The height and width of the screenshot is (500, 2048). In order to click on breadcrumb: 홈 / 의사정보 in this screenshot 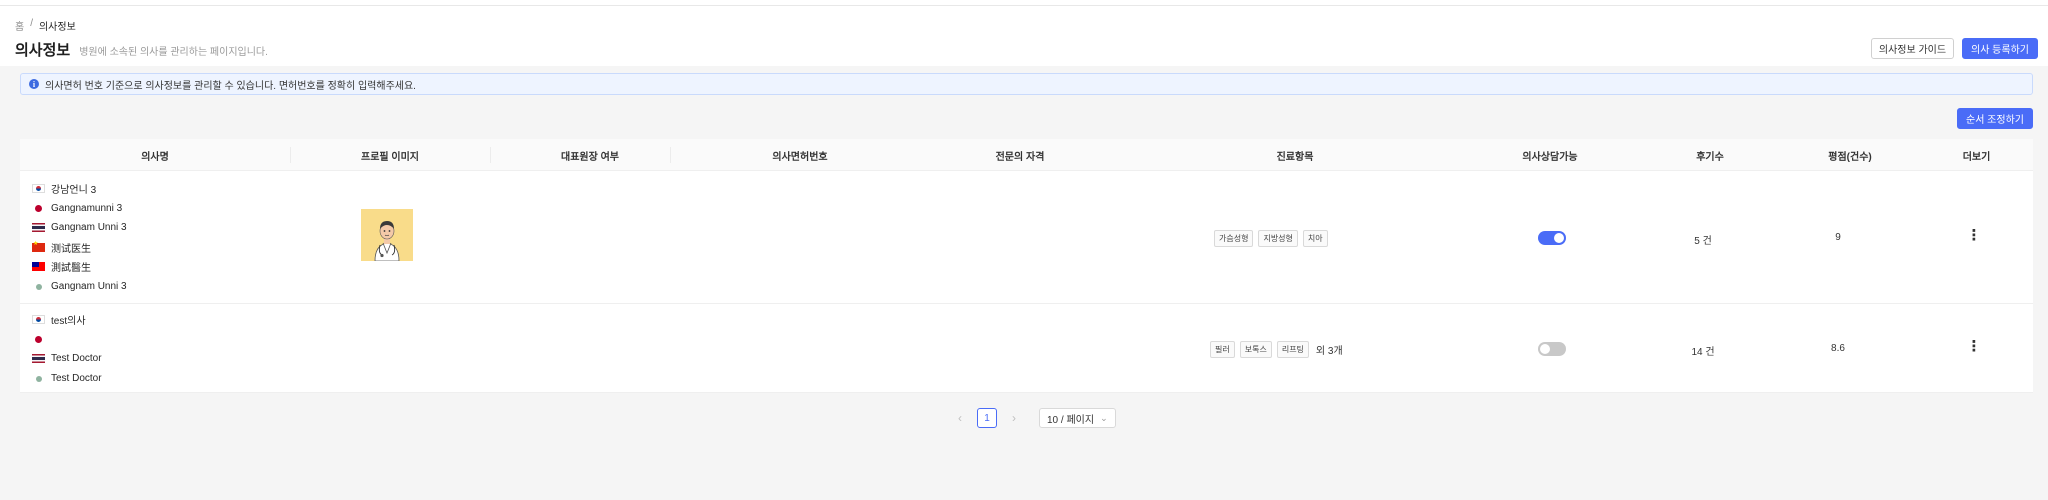, I will do `click(45, 25)`.